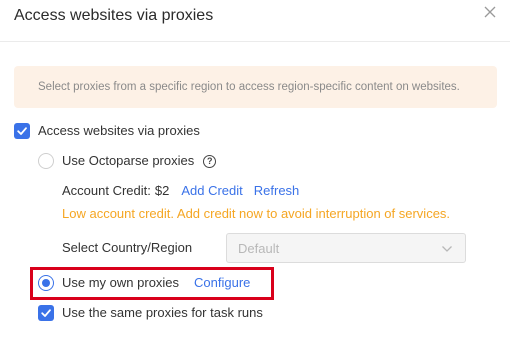 The width and height of the screenshot is (510, 342). What do you see at coordinates (180, 191) in the screenshot?
I see `account-credit-row: Account Credit: $2 Add Credit Refresh` at bounding box center [180, 191].